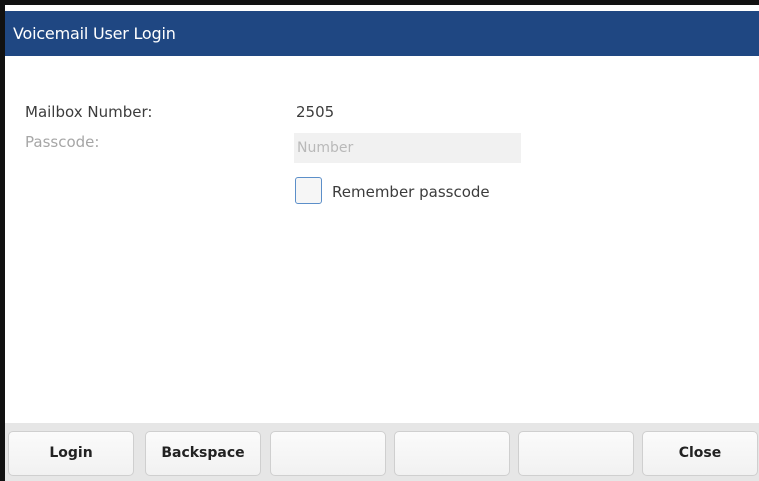 This screenshot has width=759, height=481. What do you see at coordinates (71, 453) in the screenshot?
I see `login-softkey: Login` at bounding box center [71, 453].